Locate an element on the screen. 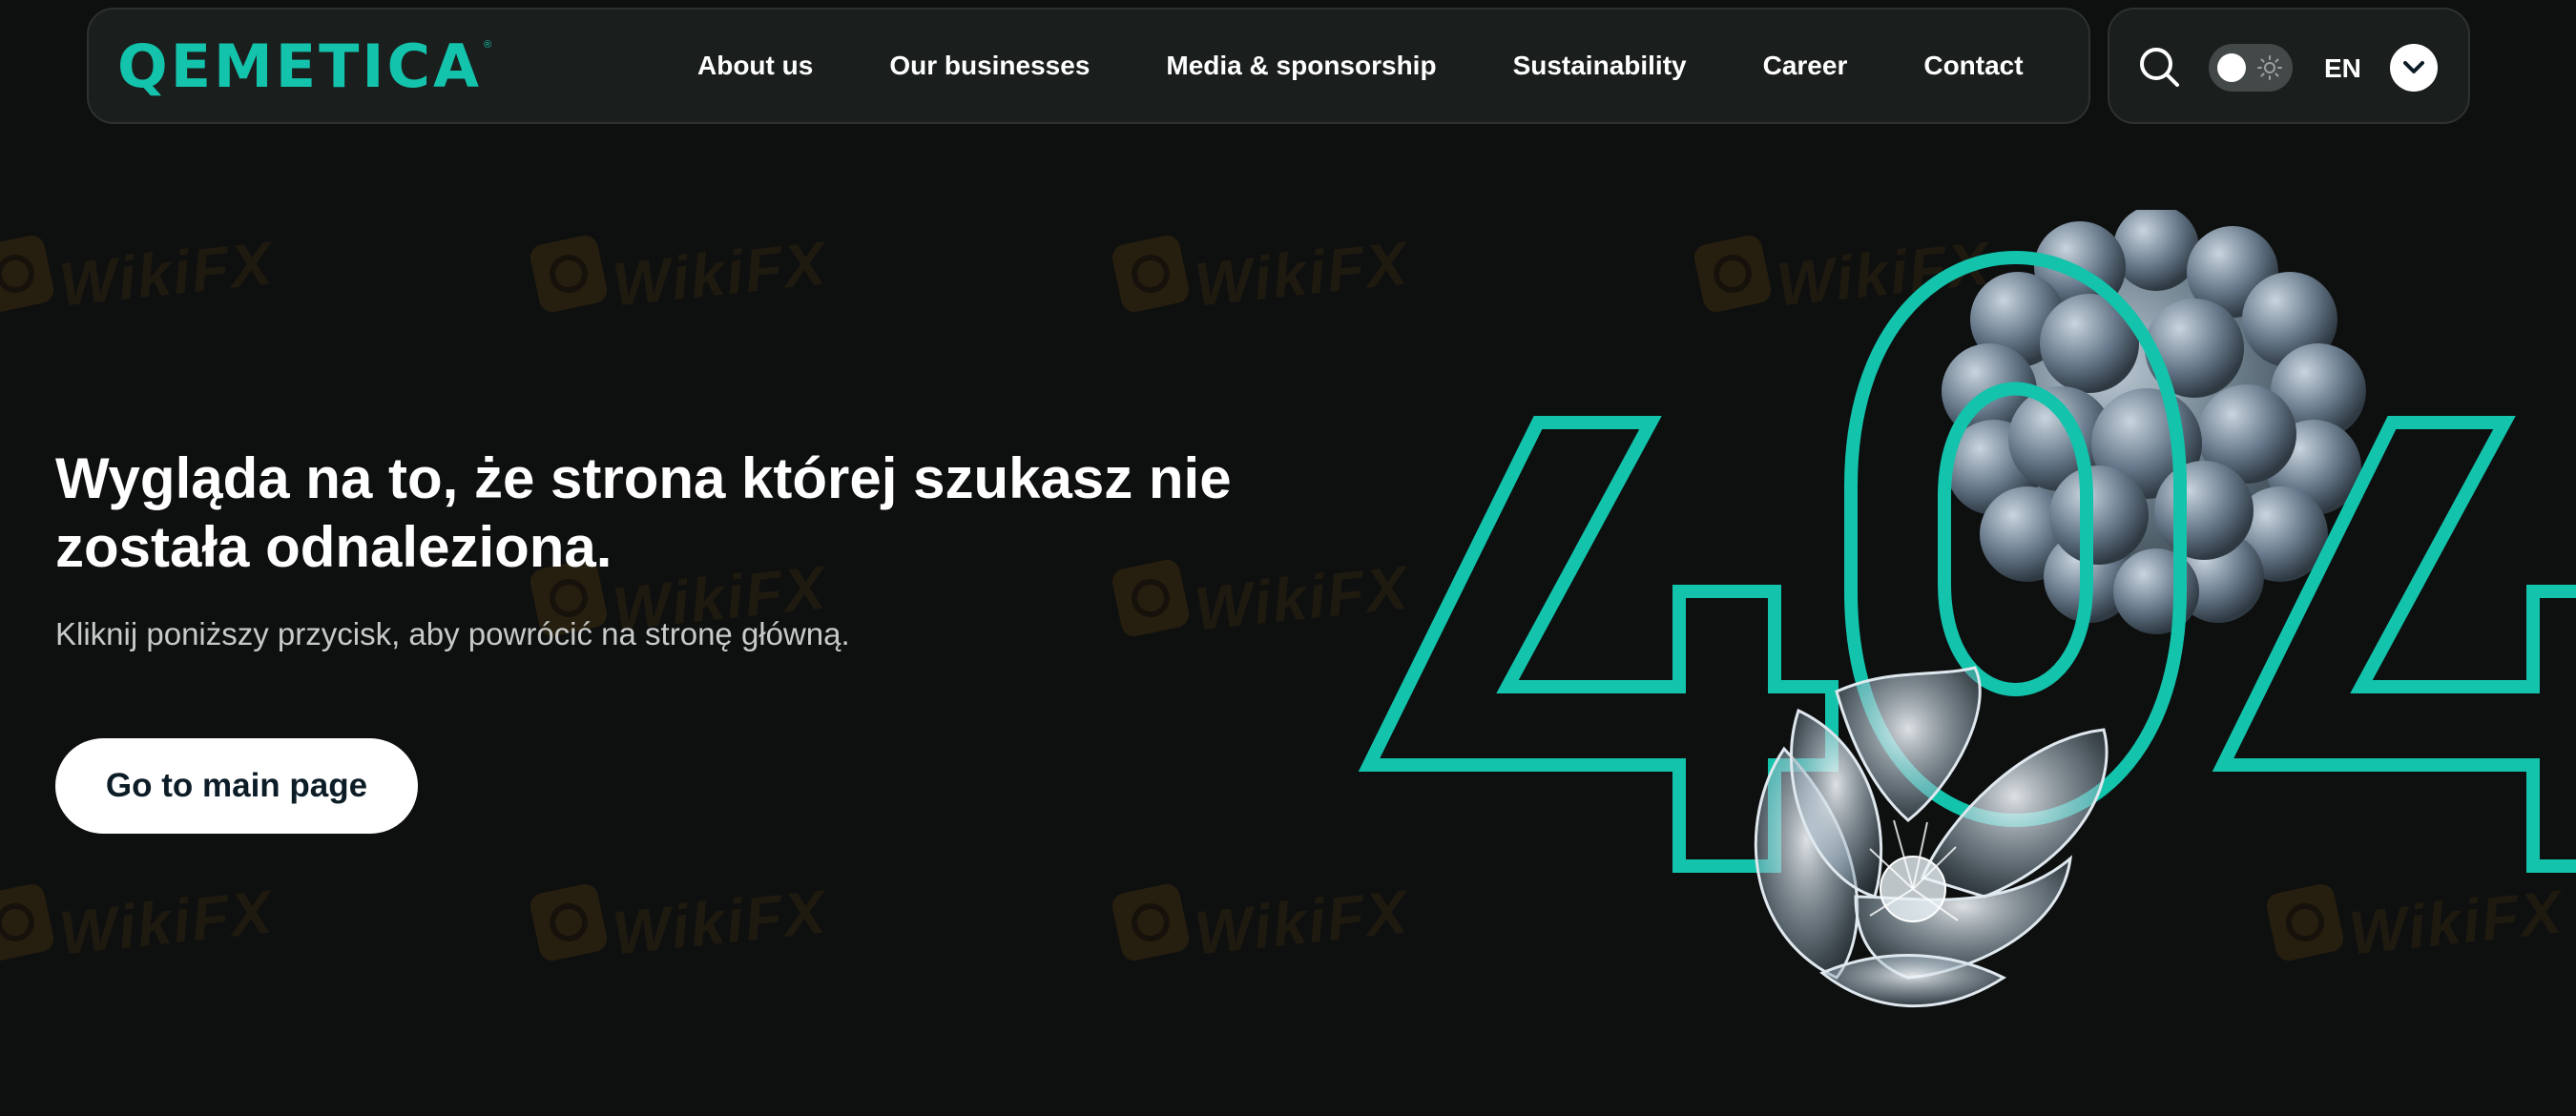  logo: QEMETICA is located at coordinates (299, 66).